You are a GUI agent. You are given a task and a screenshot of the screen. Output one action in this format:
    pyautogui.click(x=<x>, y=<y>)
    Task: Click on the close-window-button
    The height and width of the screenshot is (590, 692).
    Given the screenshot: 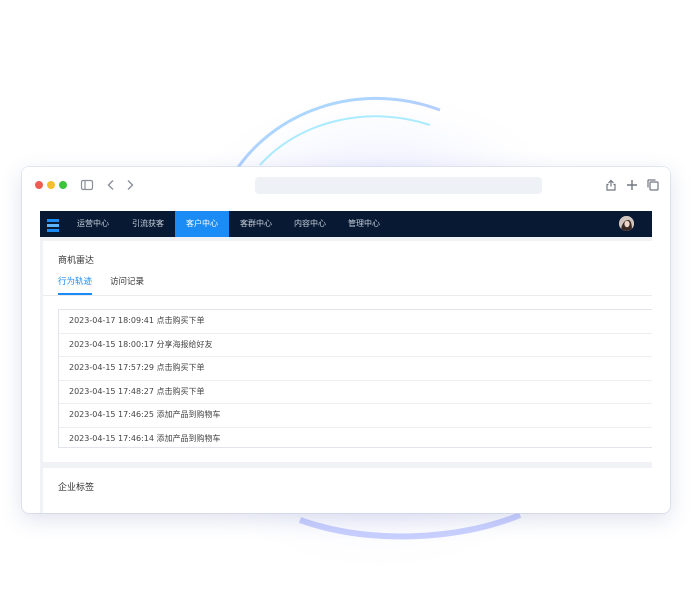 What is the action you would take?
    pyautogui.click(x=39, y=185)
    